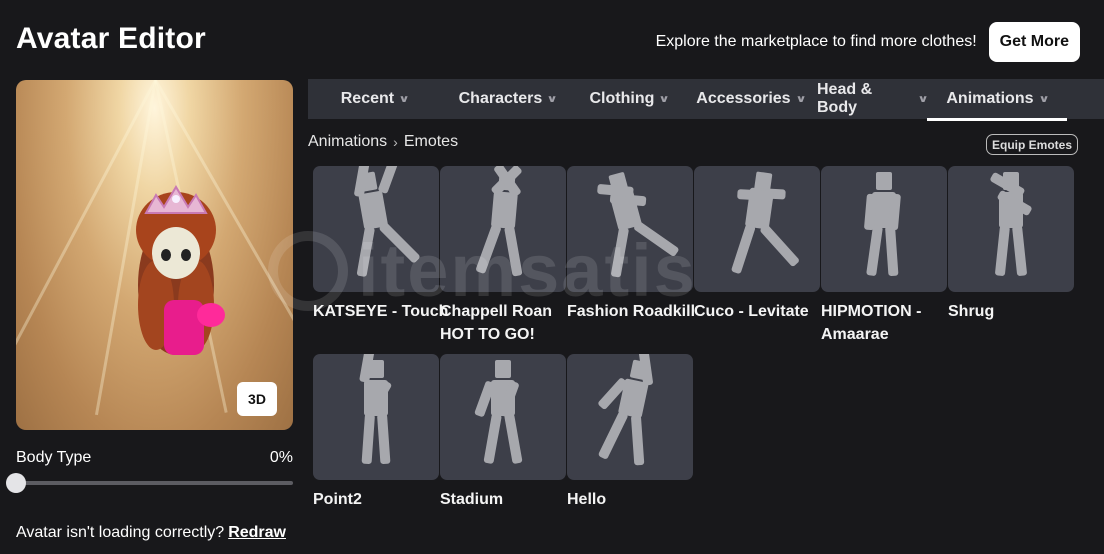 The image size is (1104, 554). I want to click on tab-recent: Recent ∨, so click(374, 99).